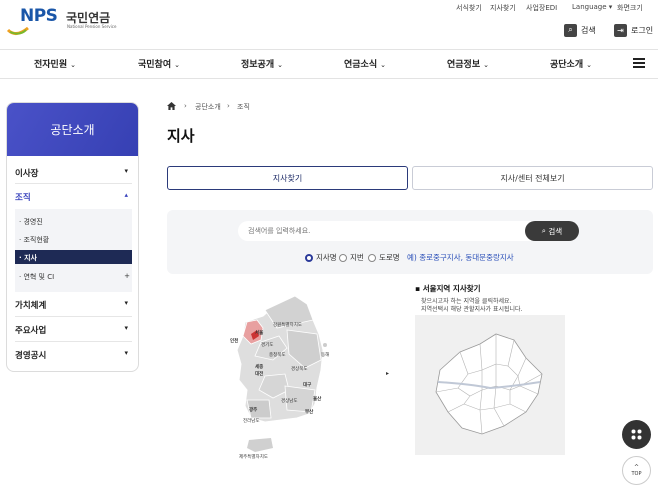 This screenshot has height=490, width=658. I want to click on map-label-gwangju: 광주, so click(253, 409).